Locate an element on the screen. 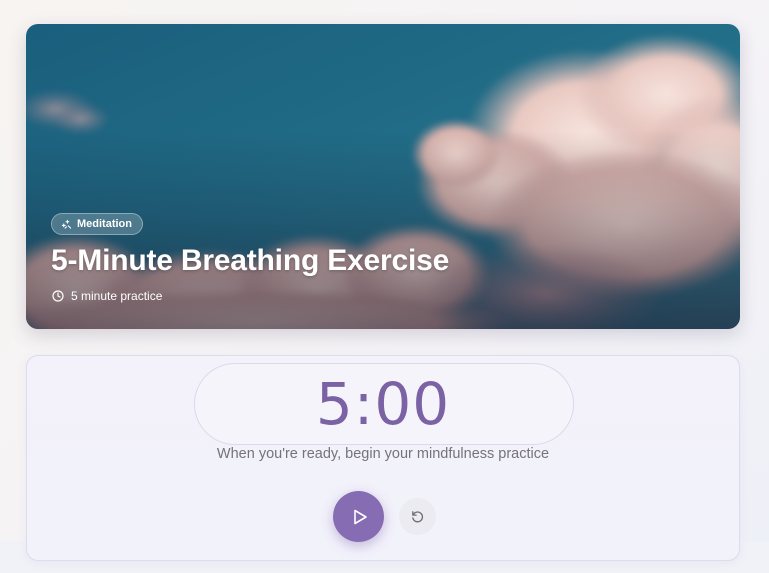 The height and width of the screenshot is (573, 769). reset-button is located at coordinates (417, 516).